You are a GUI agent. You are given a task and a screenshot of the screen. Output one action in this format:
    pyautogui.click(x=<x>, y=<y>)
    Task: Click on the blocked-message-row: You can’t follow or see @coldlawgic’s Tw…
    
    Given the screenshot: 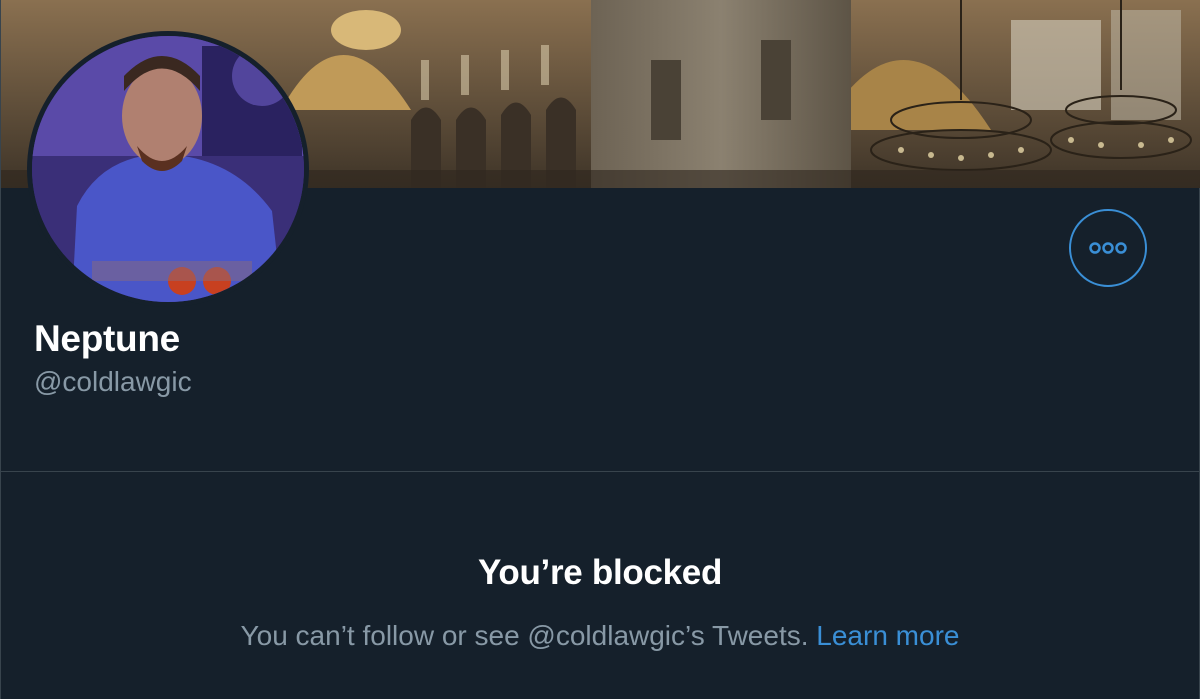 What is the action you would take?
    pyautogui.click(x=600, y=636)
    